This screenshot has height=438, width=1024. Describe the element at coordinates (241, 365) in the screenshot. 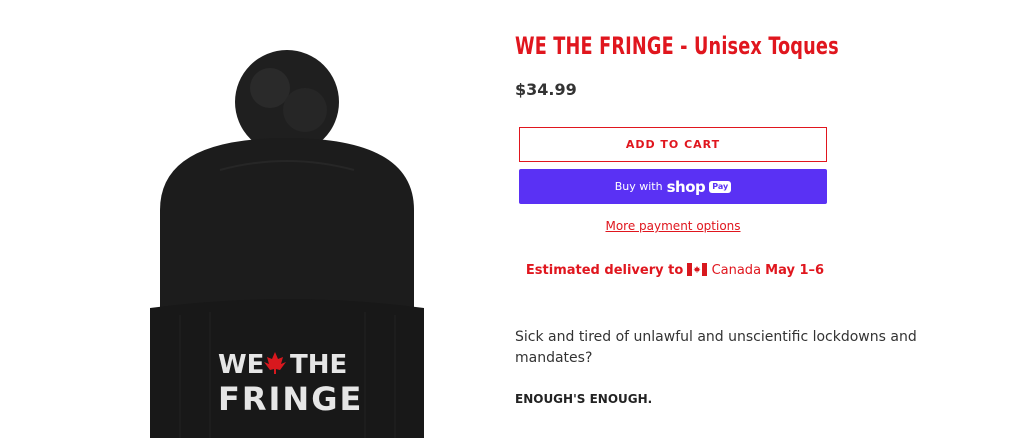

I see `embroidery-we: WE` at that location.